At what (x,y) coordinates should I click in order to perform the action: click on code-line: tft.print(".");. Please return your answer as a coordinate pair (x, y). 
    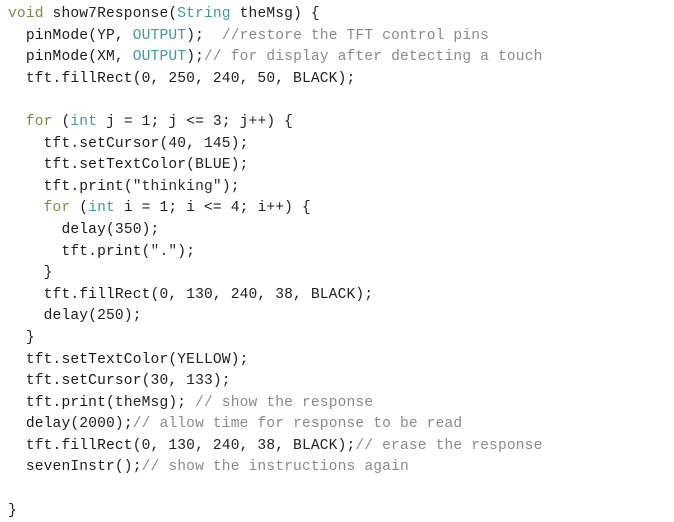
    Looking at the image, I should click on (337, 253).